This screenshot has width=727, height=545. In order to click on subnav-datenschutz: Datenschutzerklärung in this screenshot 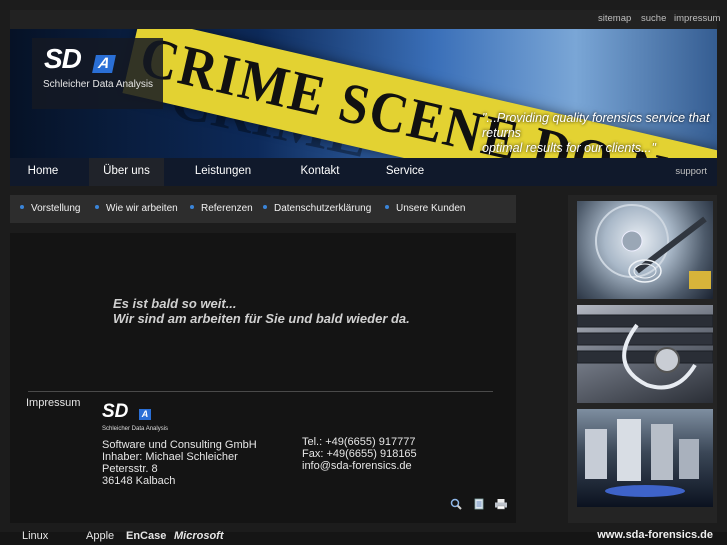, I will do `click(317, 209)`.